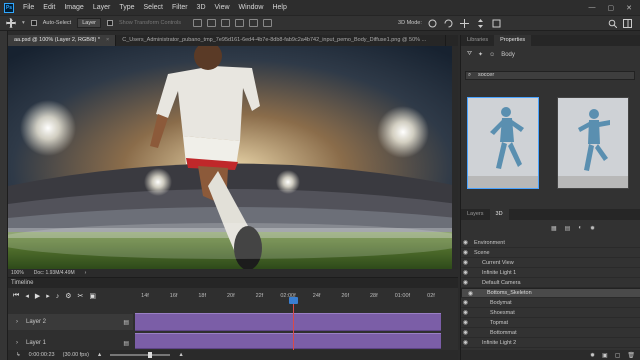 The height and width of the screenshot is (360, 640). I want to click on tab-3d: 3D, so click(499, 214).